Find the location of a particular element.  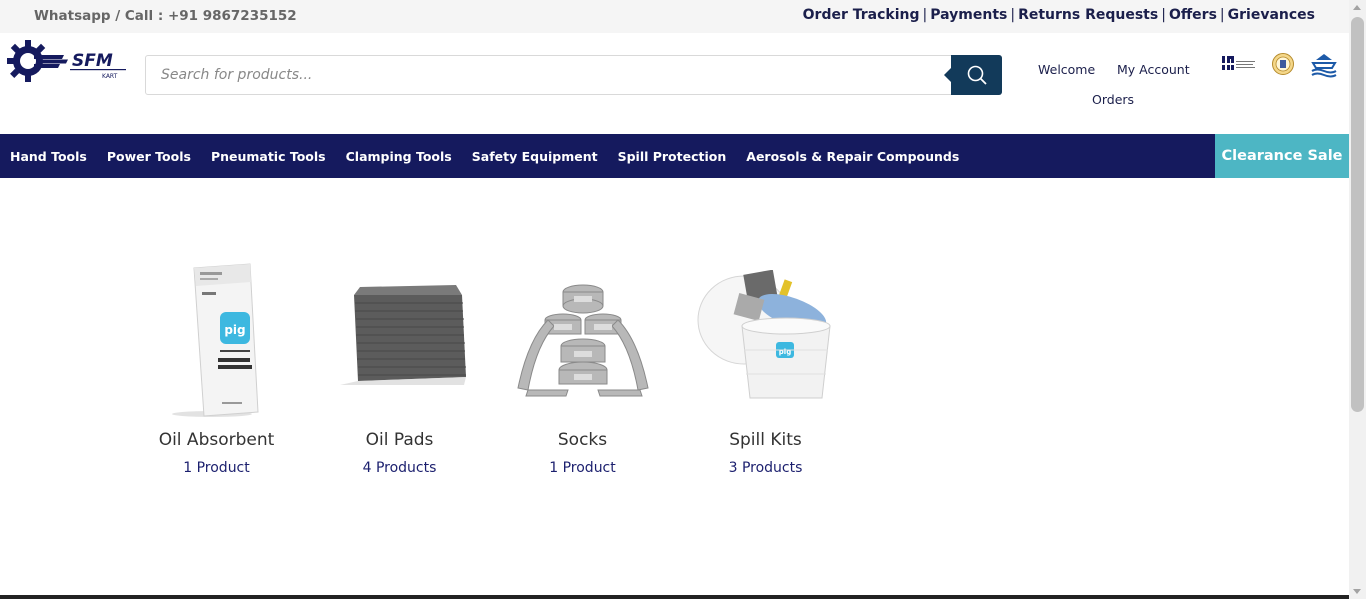

welcome-link: Welcome is located at coordinates (1066, 69).